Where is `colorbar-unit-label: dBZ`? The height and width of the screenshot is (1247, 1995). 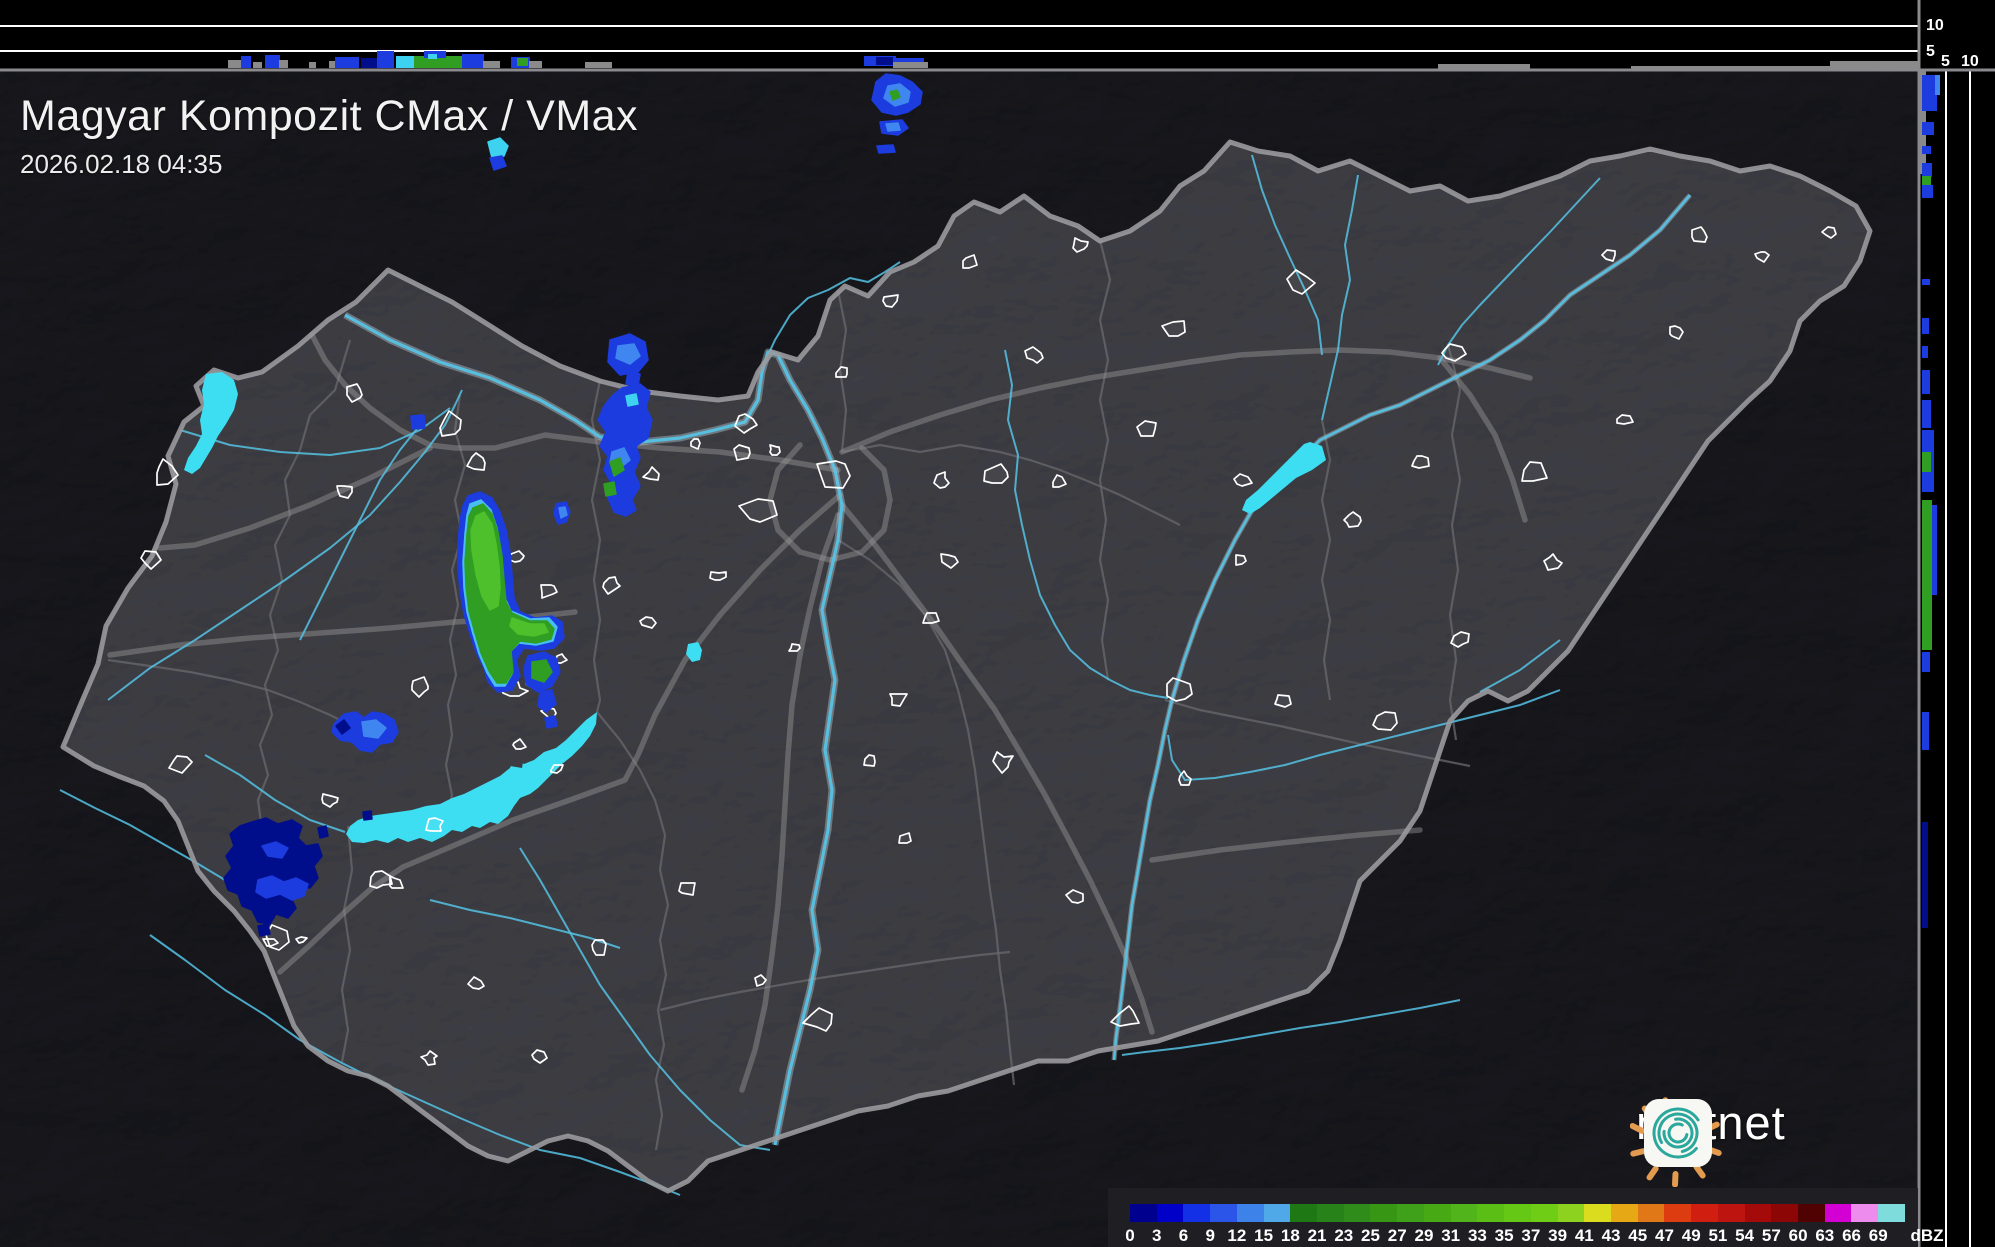 colorbar-unit-label: dBZ is located at coordinates (1927, 1235).